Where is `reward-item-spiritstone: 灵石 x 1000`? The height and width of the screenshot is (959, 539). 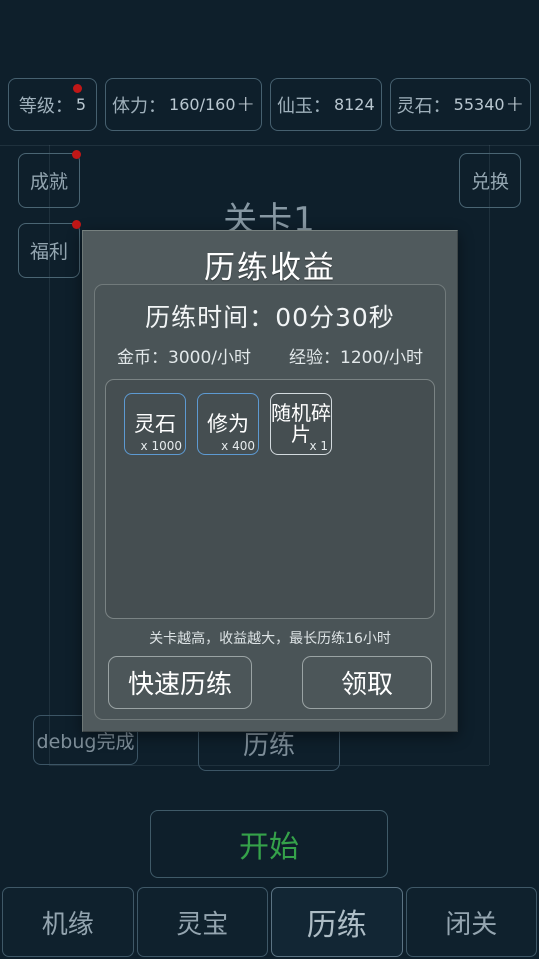 reward-item-spiritstone: 灵石 x 1000 is located at coordinates (155, 424).